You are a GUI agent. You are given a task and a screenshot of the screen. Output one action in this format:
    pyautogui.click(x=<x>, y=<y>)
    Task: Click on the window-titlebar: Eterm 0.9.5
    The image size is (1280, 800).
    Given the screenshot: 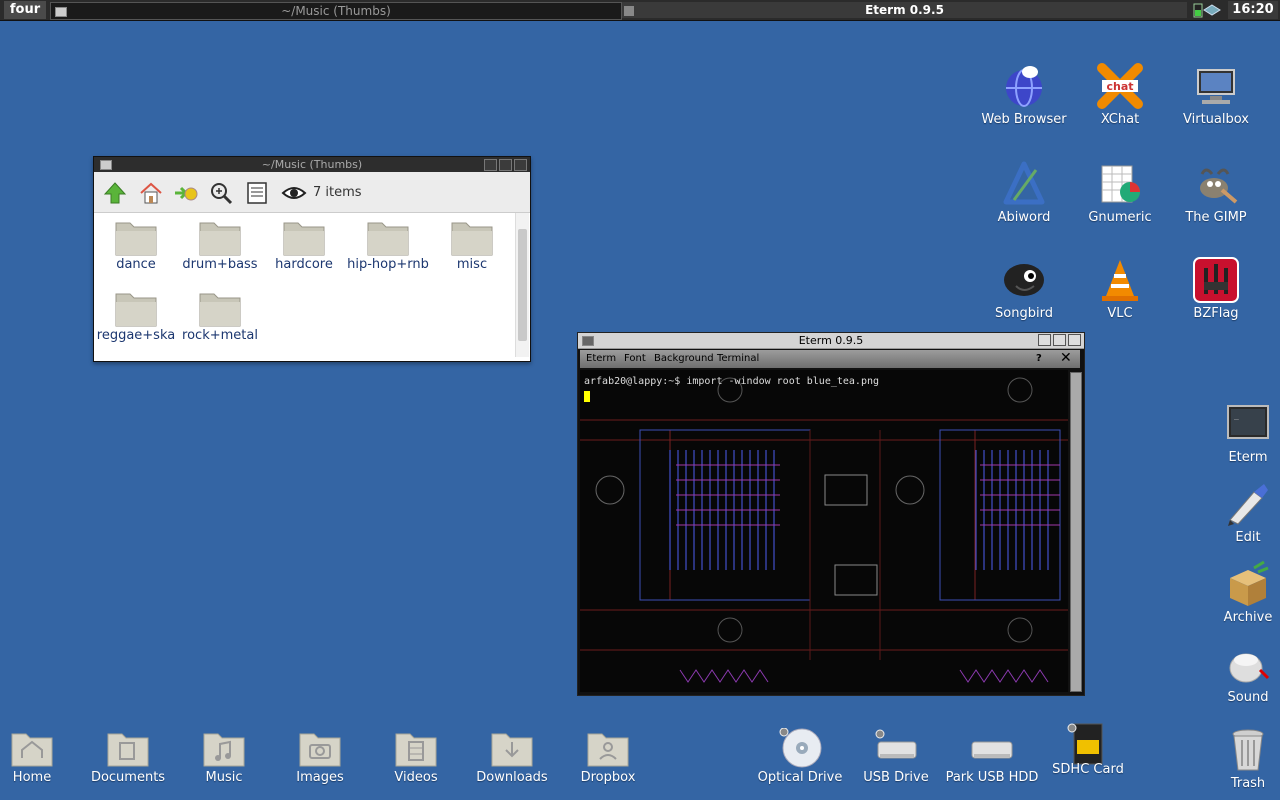 What is the action you would take?
    pyautogui.click(x=831, y=341)
    